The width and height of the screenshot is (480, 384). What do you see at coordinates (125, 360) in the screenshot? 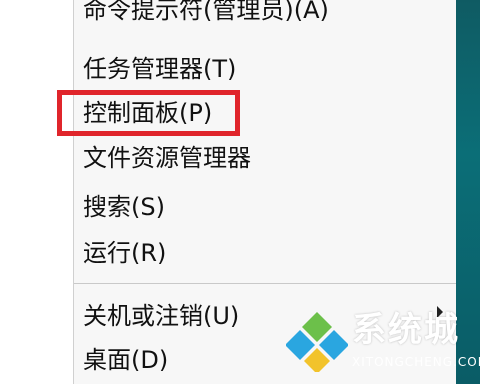
I see `menu-item-desktop: 桌面(D)` at bounding box center [125, 360].